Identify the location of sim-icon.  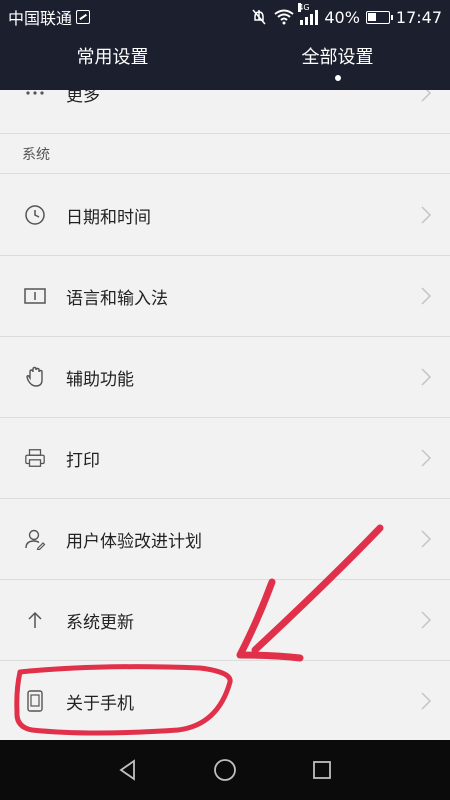
(83, 17).